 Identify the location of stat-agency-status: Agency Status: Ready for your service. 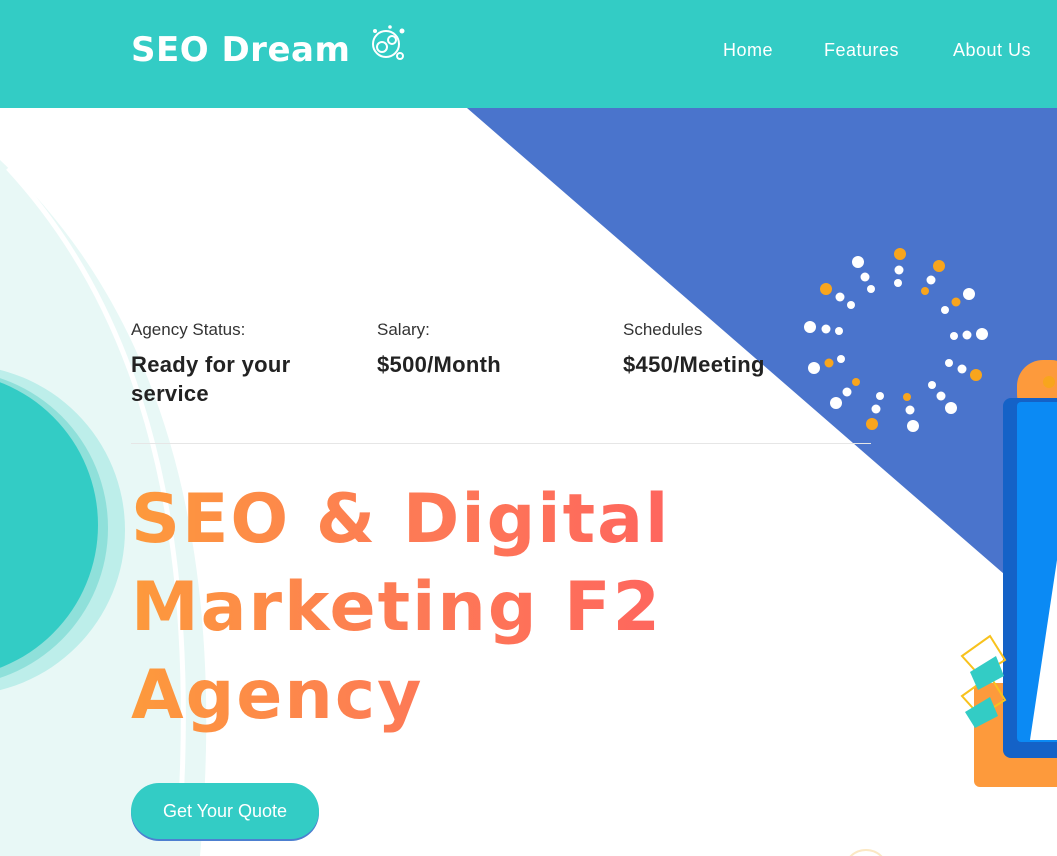
(246, 363).